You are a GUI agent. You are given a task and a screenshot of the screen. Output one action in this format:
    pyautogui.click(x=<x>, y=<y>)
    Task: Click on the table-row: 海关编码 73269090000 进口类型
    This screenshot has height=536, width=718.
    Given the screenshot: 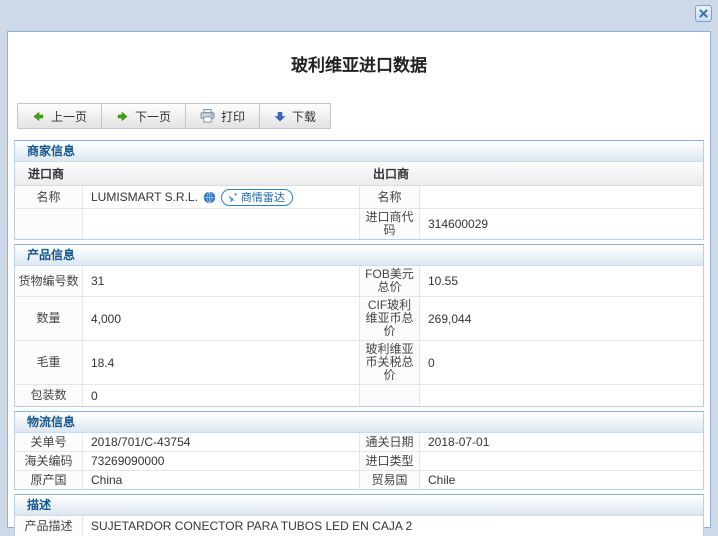 What is the action you would take?
    pyautogui.click(x=359, y=461)
    